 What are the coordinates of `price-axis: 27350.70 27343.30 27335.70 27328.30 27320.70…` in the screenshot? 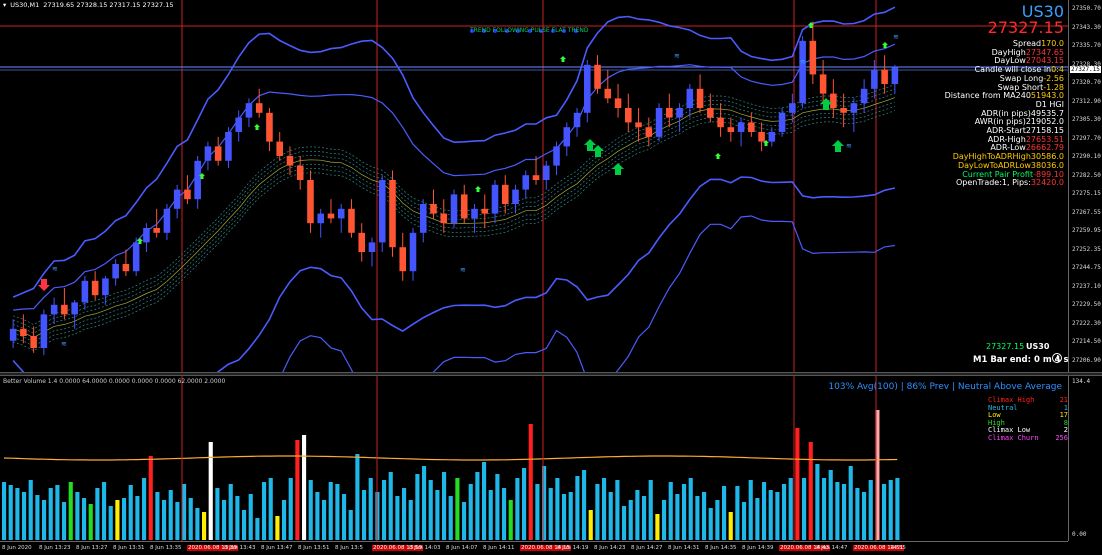 It's located at (1085, 186).